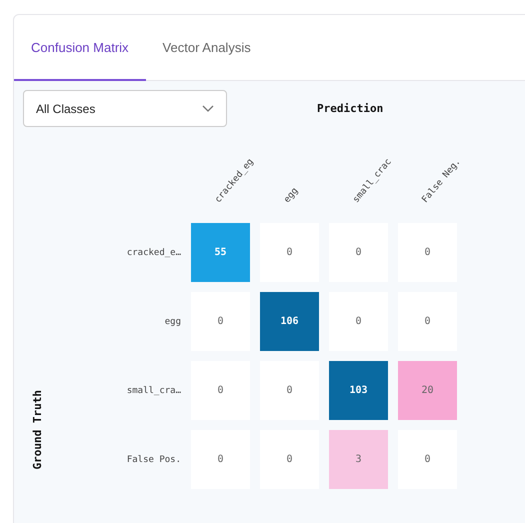 This screenshot has height=523, width=525. Describe the element at coordinates (208, 108) in the screenshot. I see `chevron-down-icon` at that location.